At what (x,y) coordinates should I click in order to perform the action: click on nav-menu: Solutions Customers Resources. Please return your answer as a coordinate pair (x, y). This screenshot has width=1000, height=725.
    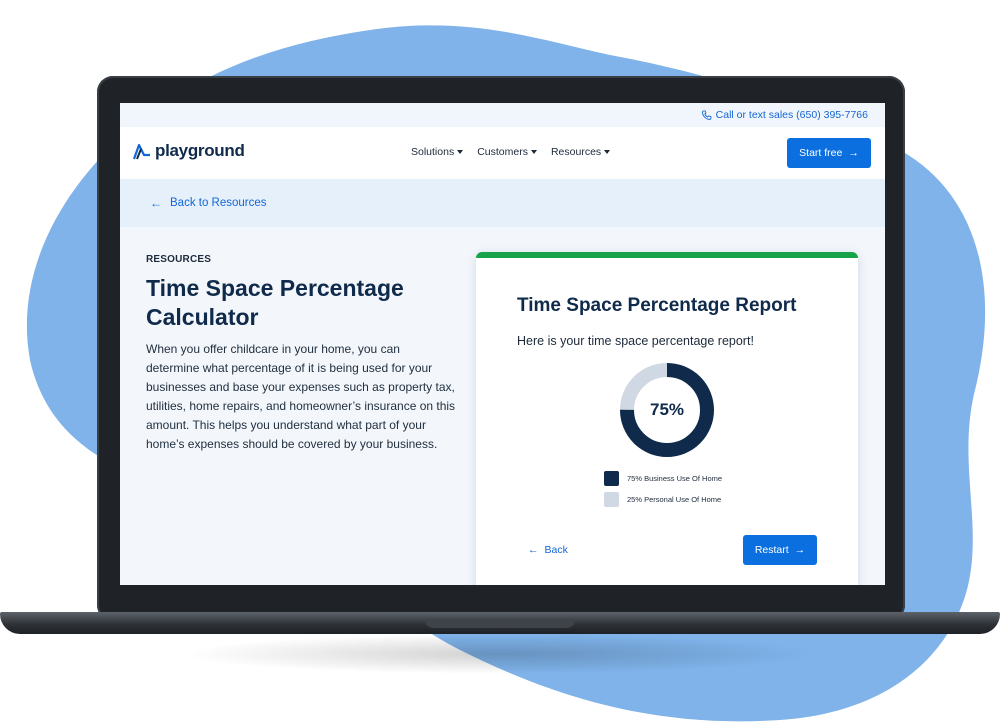
    Looking at the image, I should click on (511, 152).